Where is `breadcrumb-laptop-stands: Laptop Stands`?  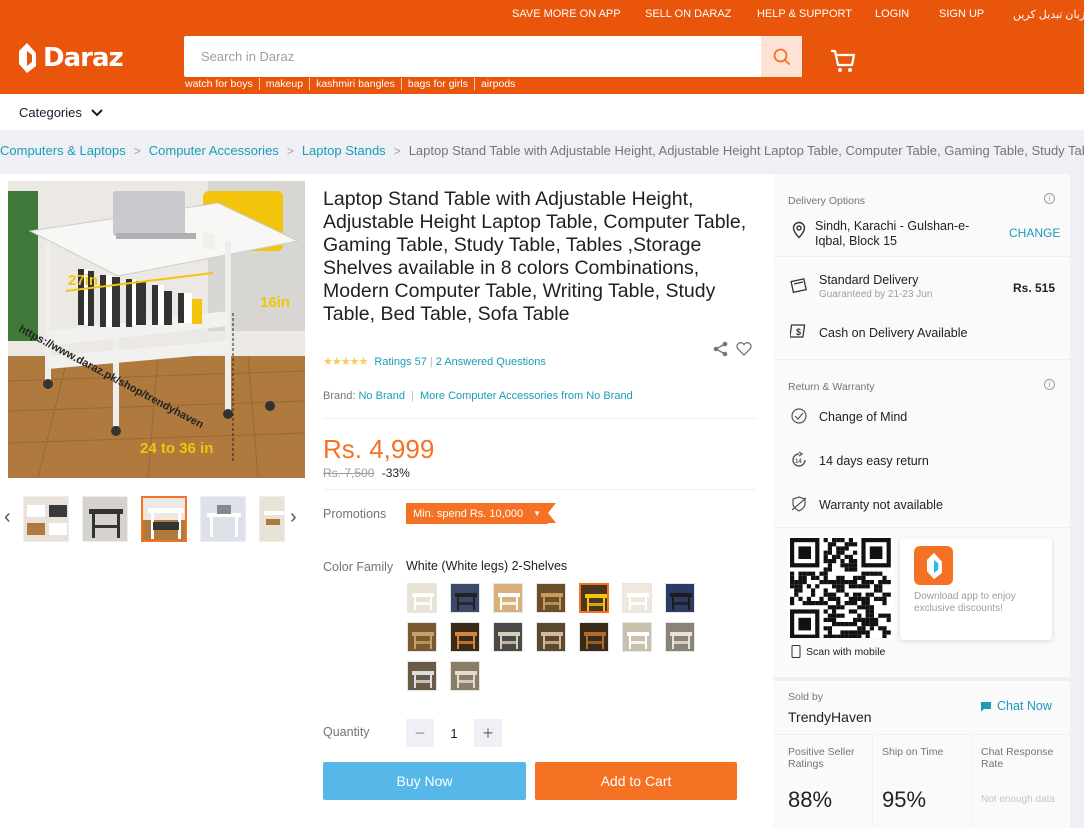 breadcrumb-laptop-stands: Laptop Stands is located at coordinates (344, 150).